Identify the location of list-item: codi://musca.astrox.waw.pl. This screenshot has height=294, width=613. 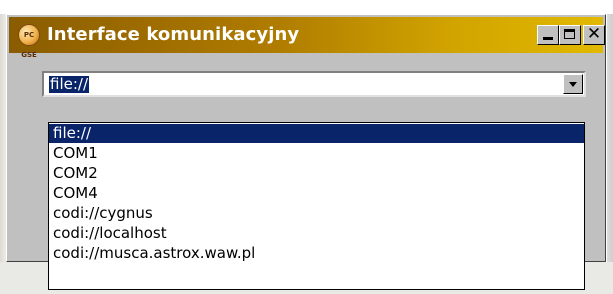
(316, 253).